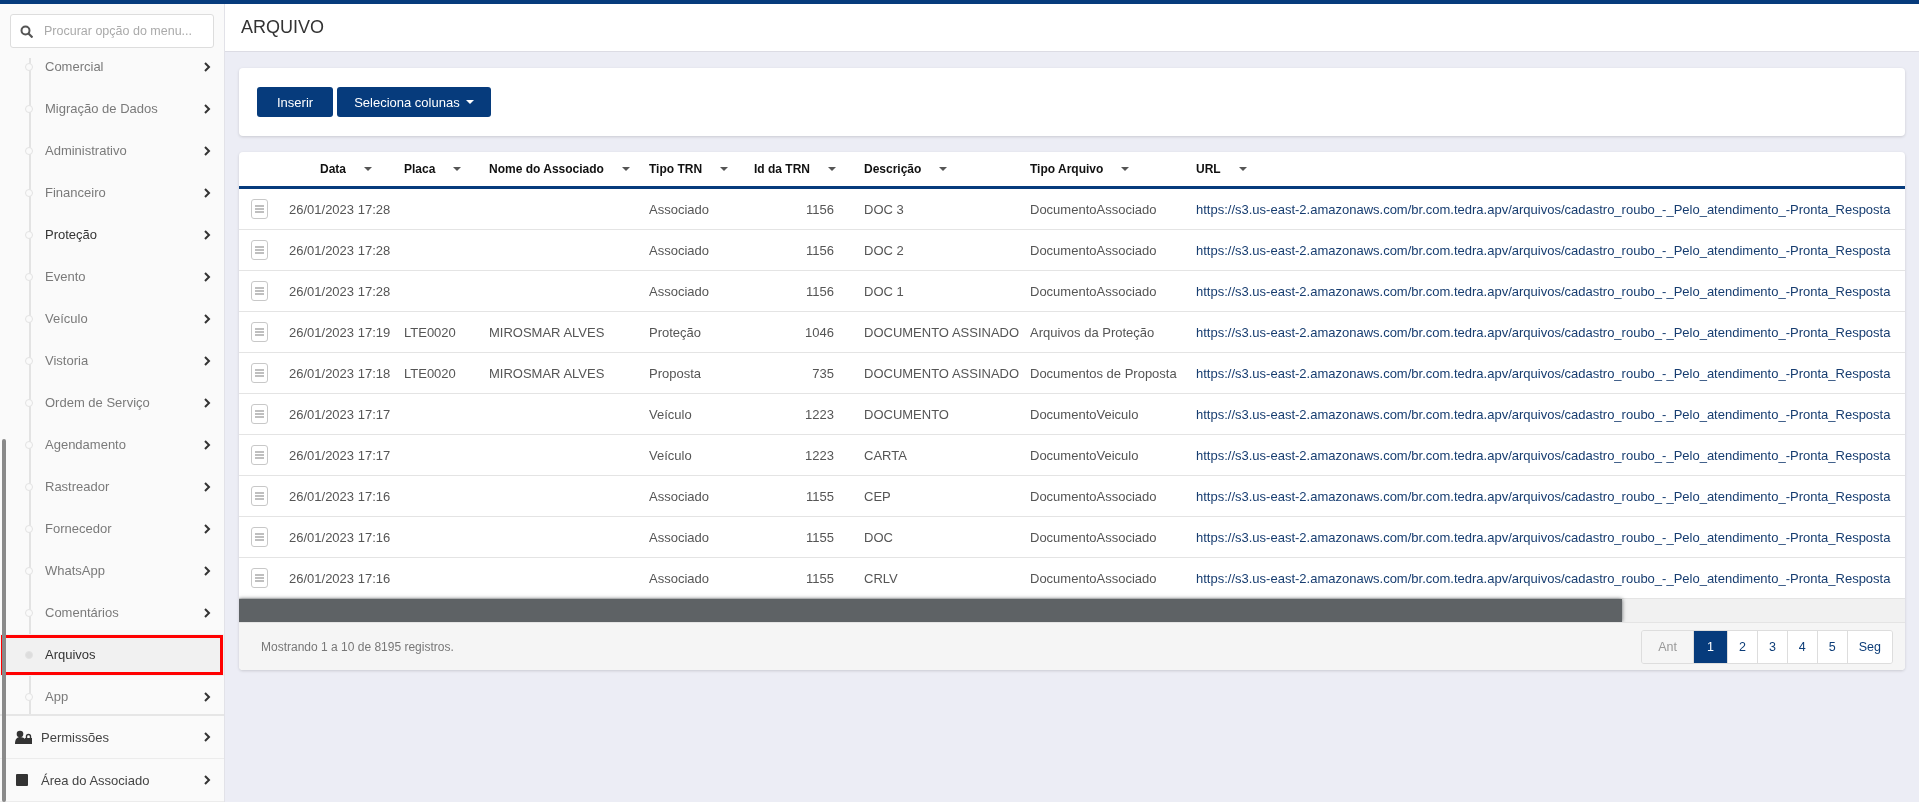 The image size is (1919, 802). What do you see at coordinates (1801, 646) in the screenshot?
I see `page-link: 4` at bounding box center [1801, 646].